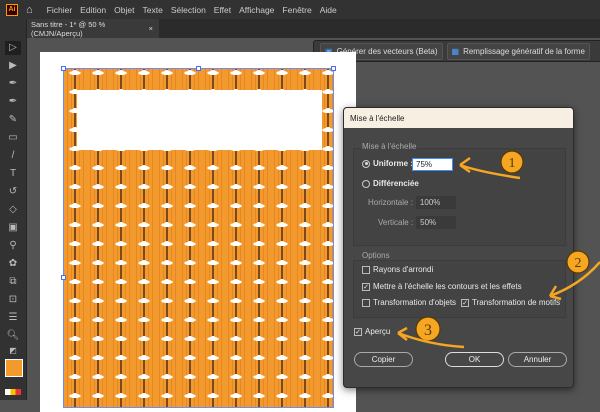  I want to click on generative-fill-button: ▦ Remplissage génératif de la forme, so click(518, 51).